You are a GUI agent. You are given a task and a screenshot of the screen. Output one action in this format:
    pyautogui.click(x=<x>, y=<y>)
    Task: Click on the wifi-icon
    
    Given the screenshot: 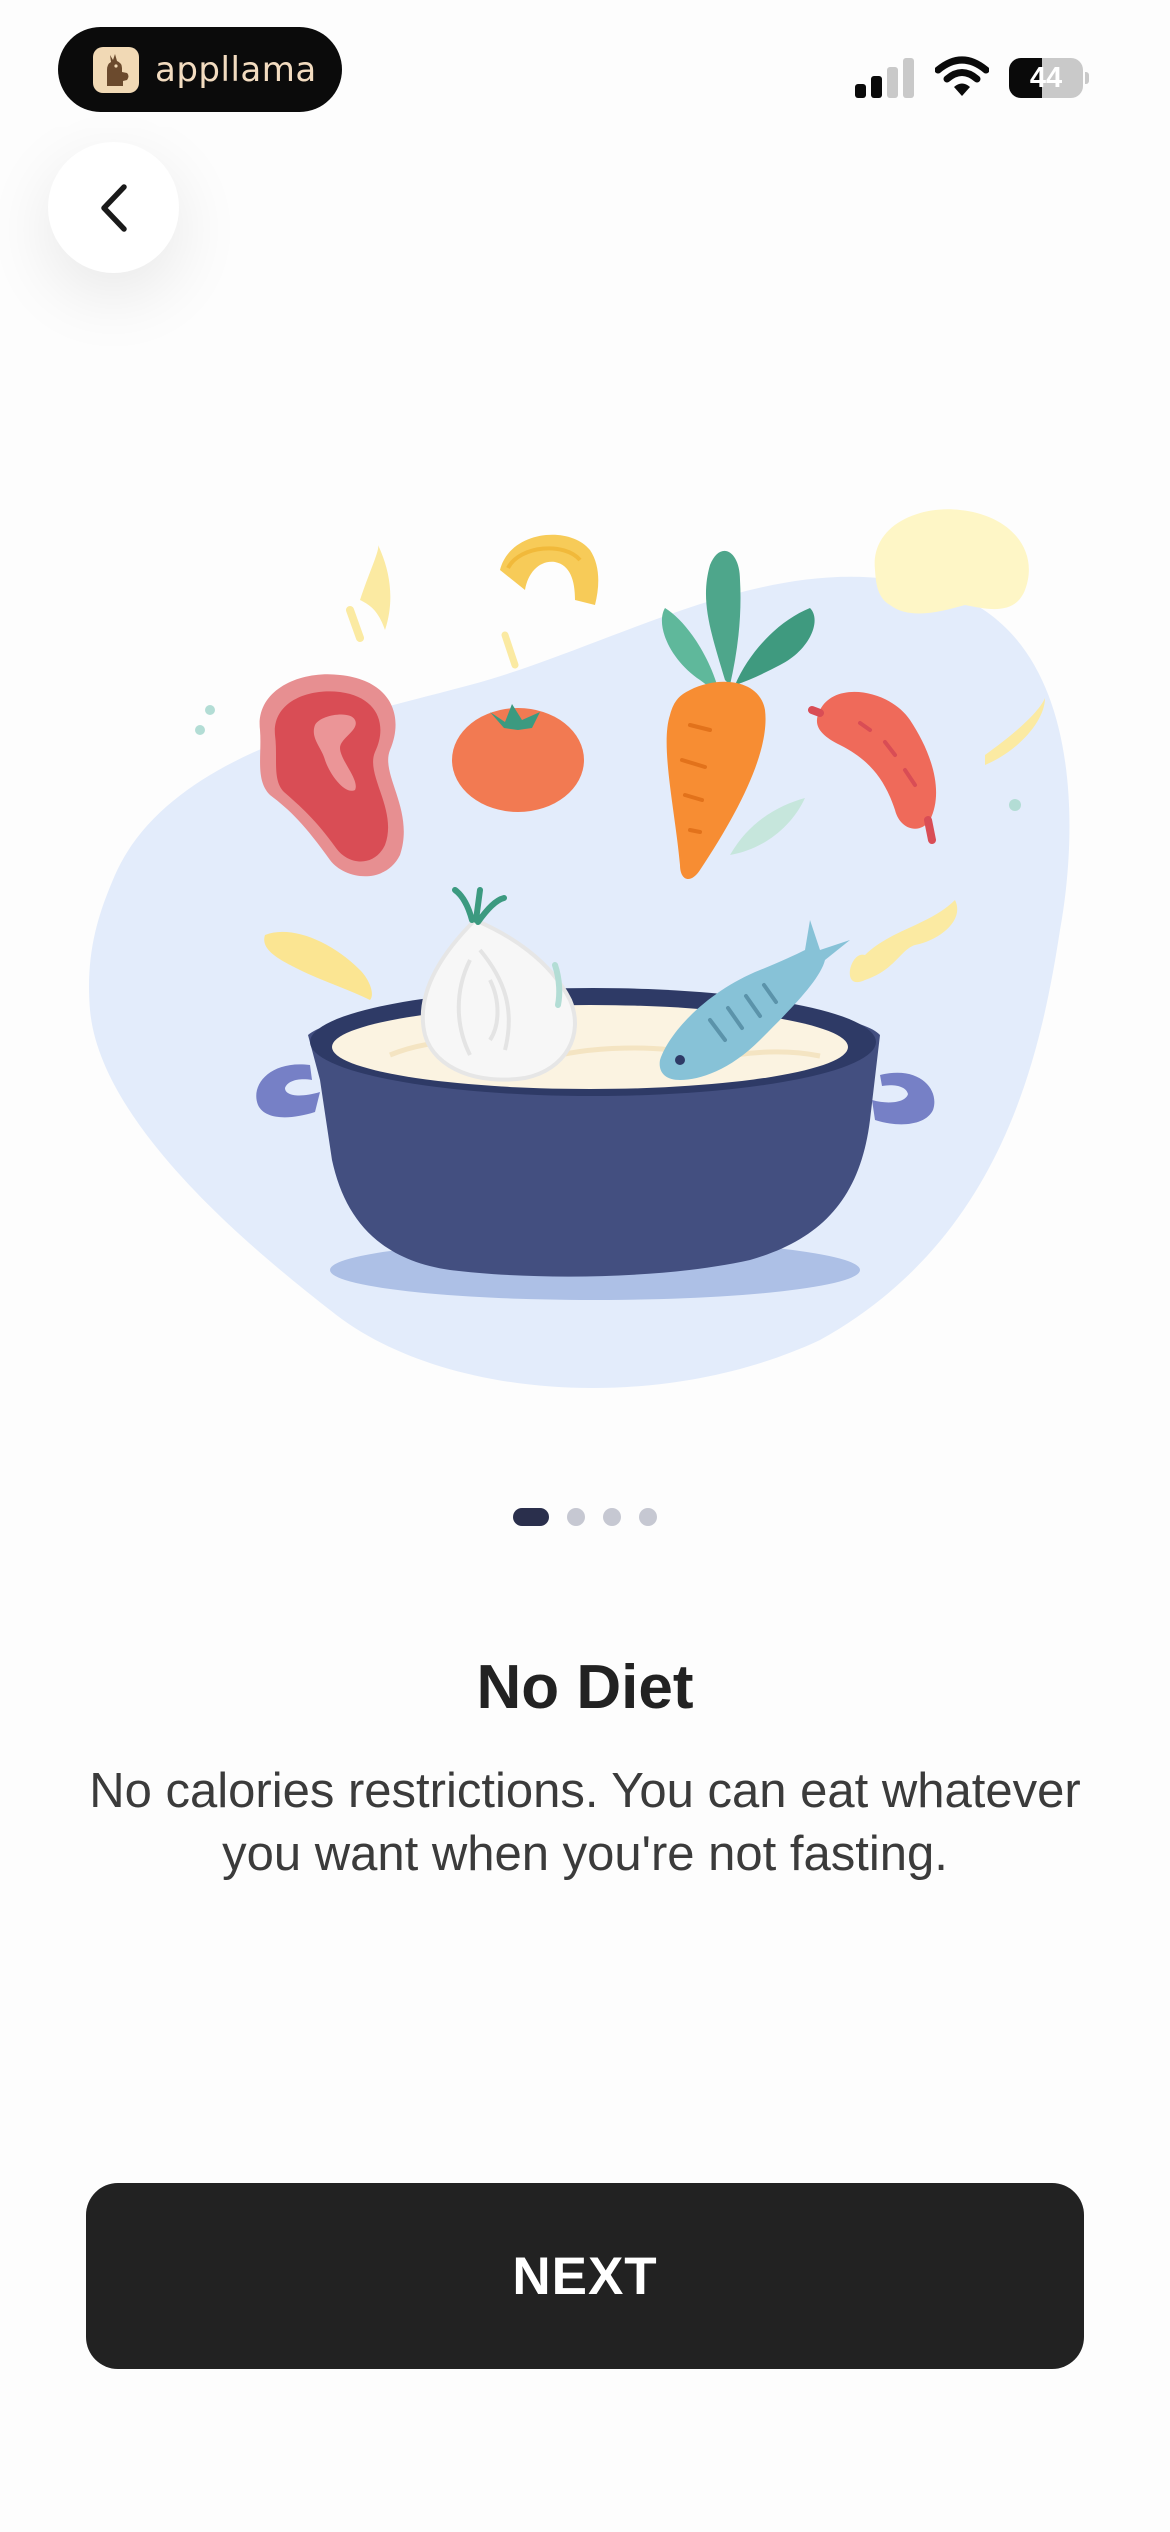 What is the action you would take?
    pyautogui.click(x=962, y=76)
    